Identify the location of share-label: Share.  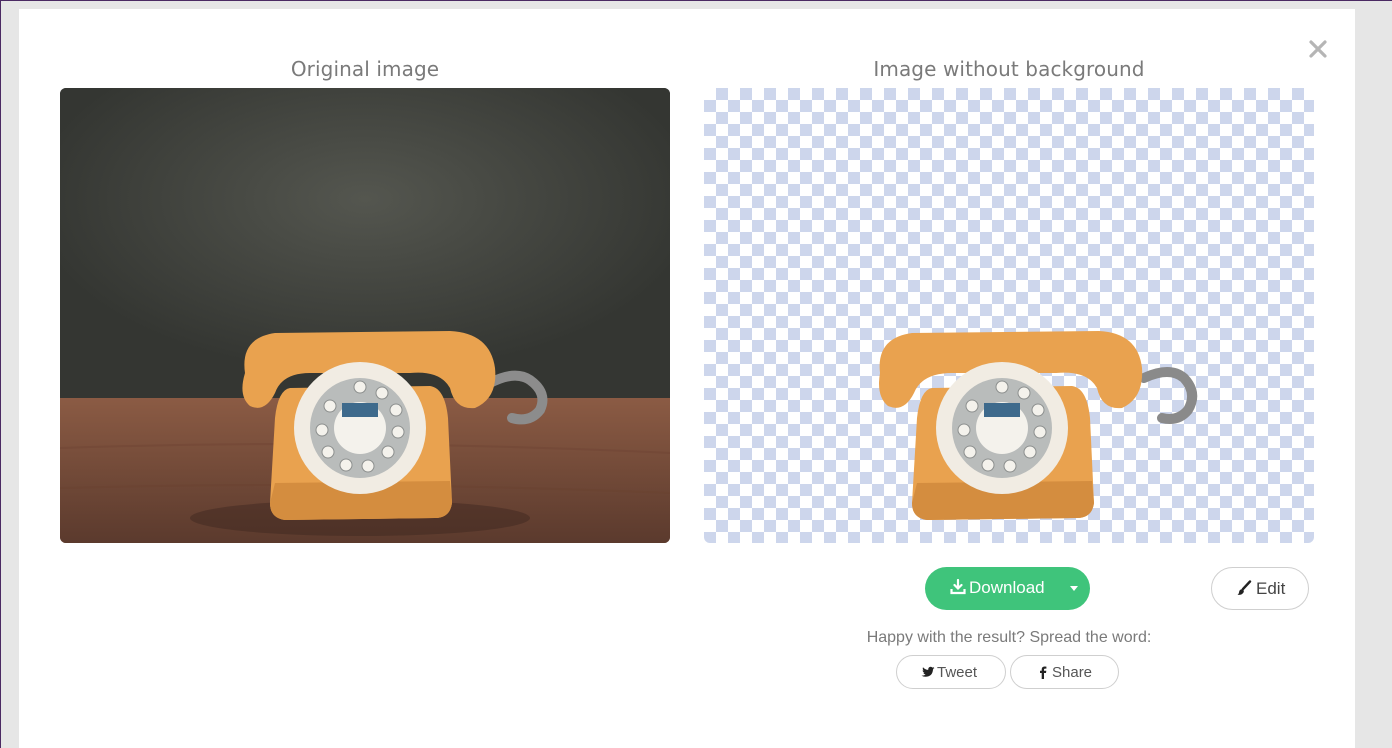
(1072, 672).